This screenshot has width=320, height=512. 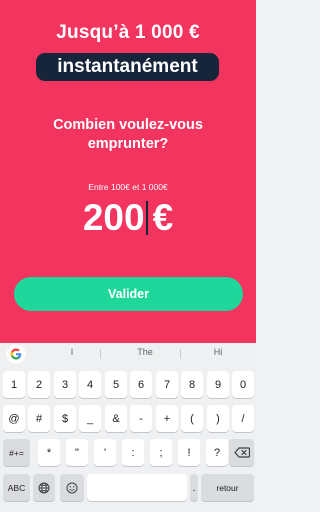 What do you see at coordinates (167, 384) in the screenshot?
I see `key-7: 7` at bounding box center [167, 384].